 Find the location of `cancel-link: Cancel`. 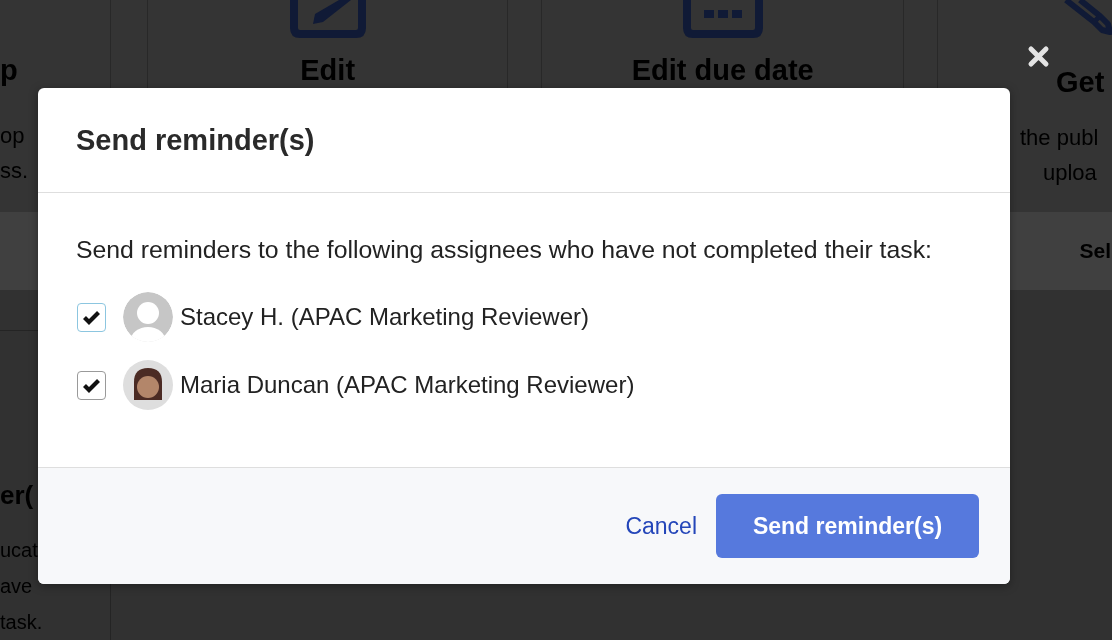

cancel-link: Cancel is located at coordinates (661, 526).